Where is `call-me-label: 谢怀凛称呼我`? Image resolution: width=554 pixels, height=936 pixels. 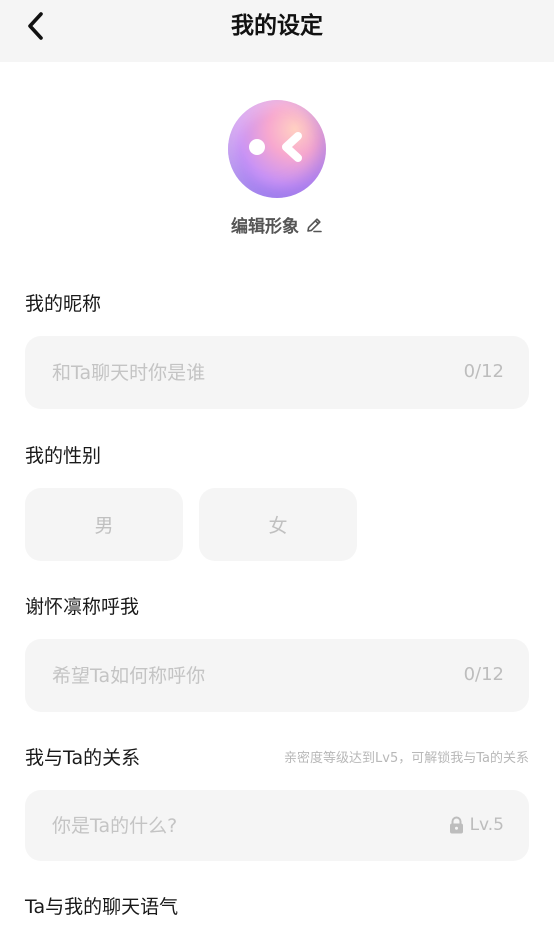
call-me-label: 谢怀凛称呼我 is located at coordinates (82, 607).